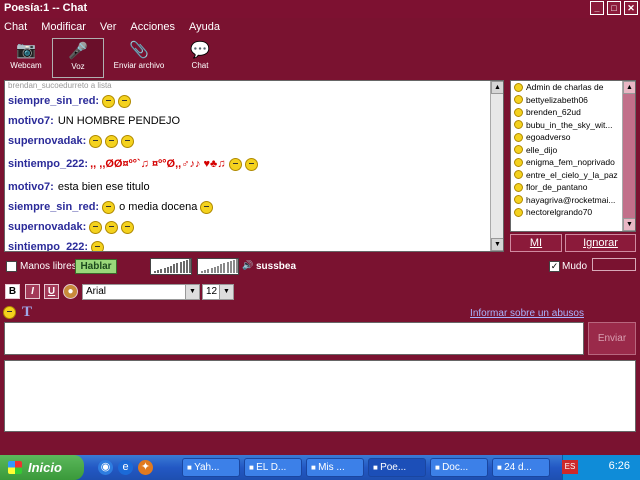 The image size is (640, 480). Describe the element at coordinates (105, 467) in the screenshot. I see `desktop-icon: ◉` at that location.